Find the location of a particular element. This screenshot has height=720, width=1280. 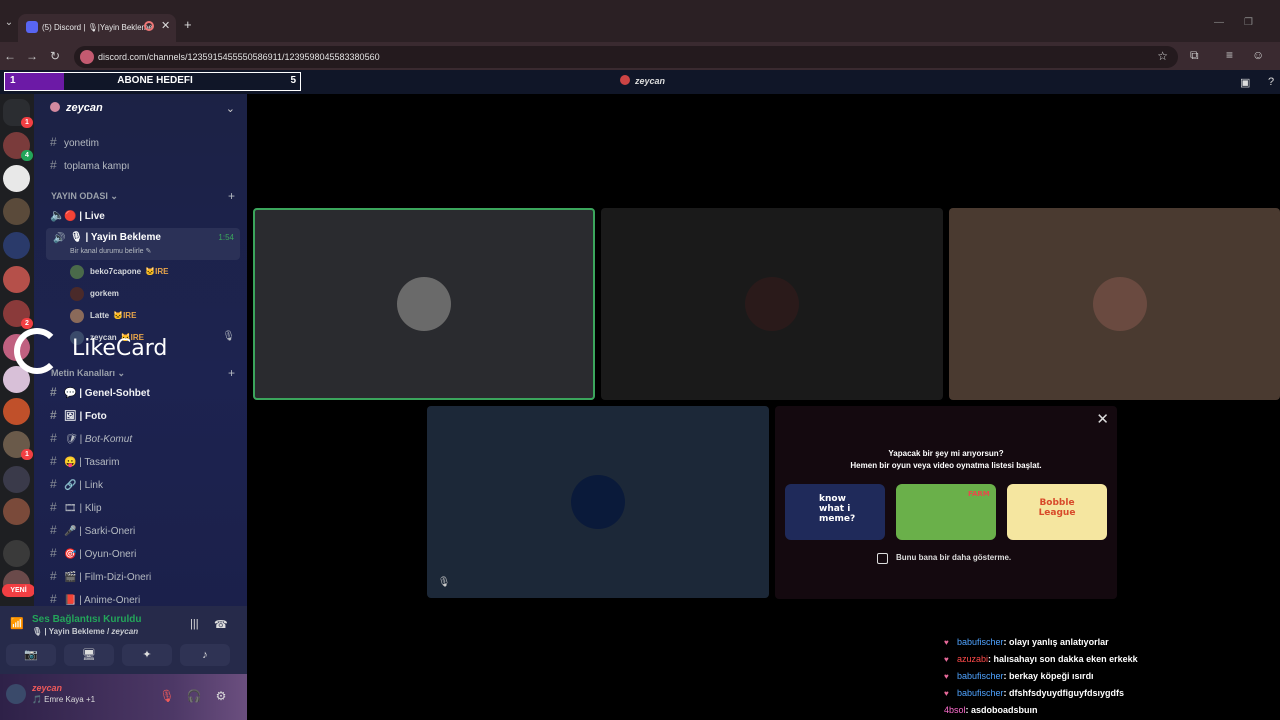

signal-icon: 📶 is located at coordinates (17, 623).